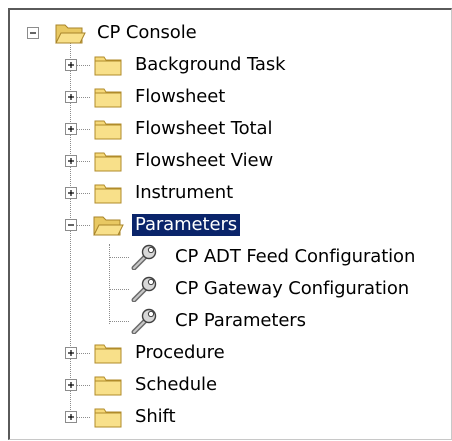  I want to click on tree-node-label: Instrument, so click(184, 192).